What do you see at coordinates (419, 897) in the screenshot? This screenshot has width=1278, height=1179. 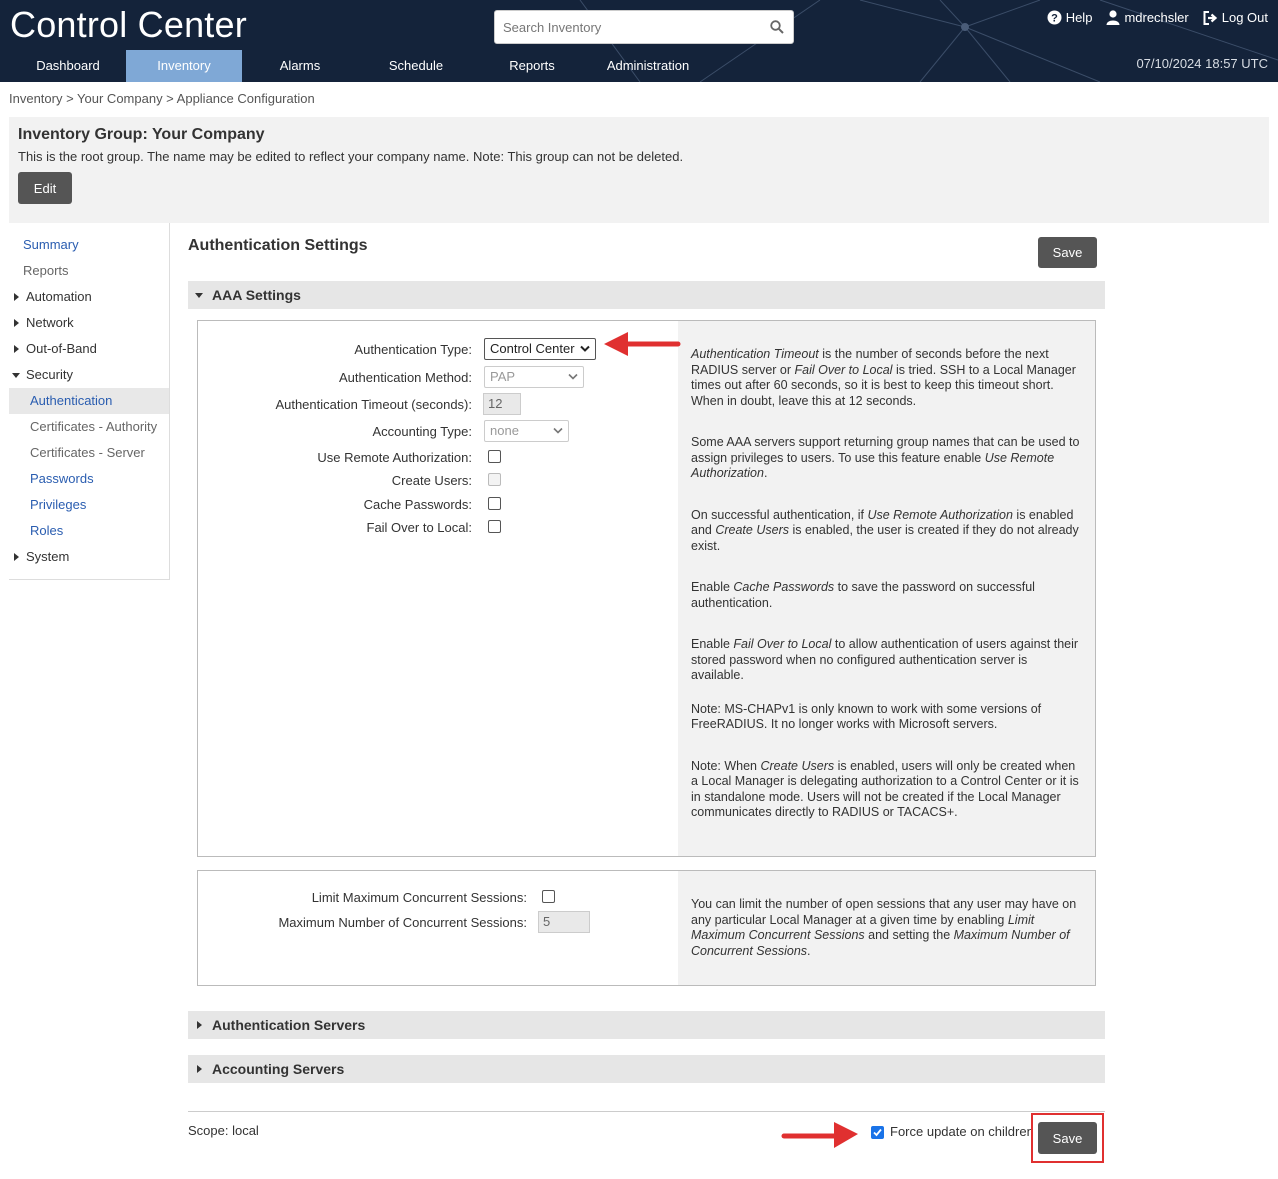 I see `limit-sessions-label: Limit Maximum Concurrent Sessions:` at bounding box center [419, 897].